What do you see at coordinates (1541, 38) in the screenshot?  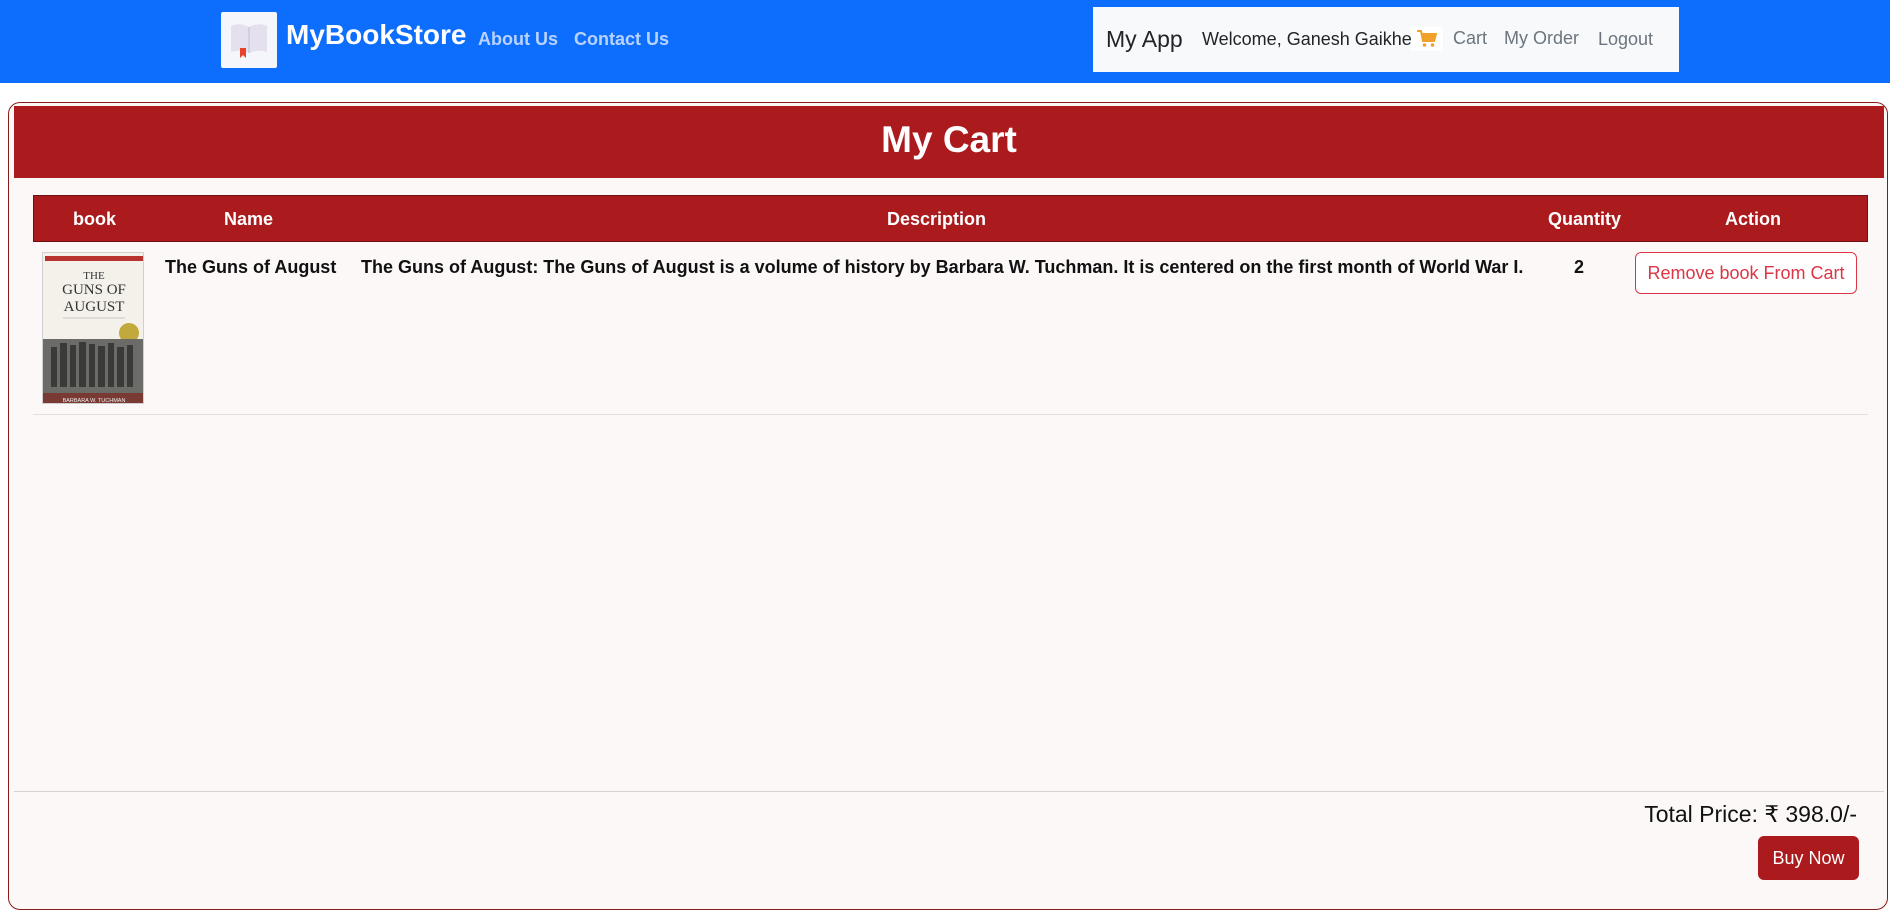 I see `my-order-link: My Order` at bounding box center [1541, 38].